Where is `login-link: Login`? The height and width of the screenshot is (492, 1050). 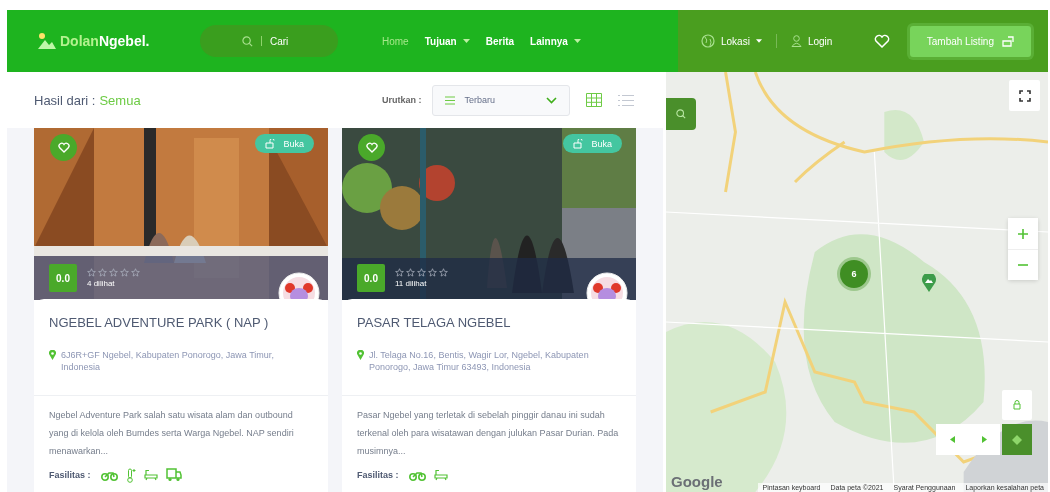 login-link: Login is located at coordinates (811, 41).